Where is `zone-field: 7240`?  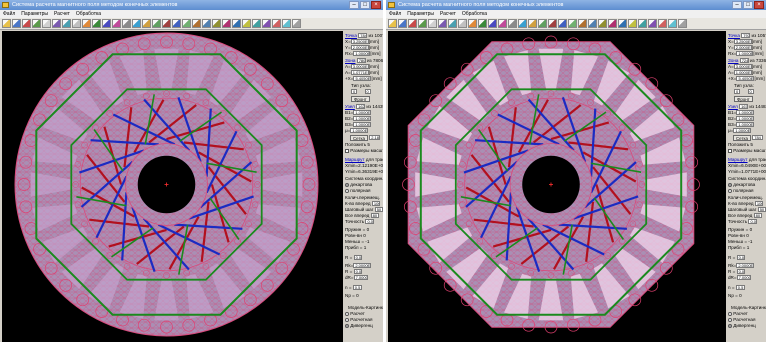
zone-field: 7240 is located at coordinates (744, 60).